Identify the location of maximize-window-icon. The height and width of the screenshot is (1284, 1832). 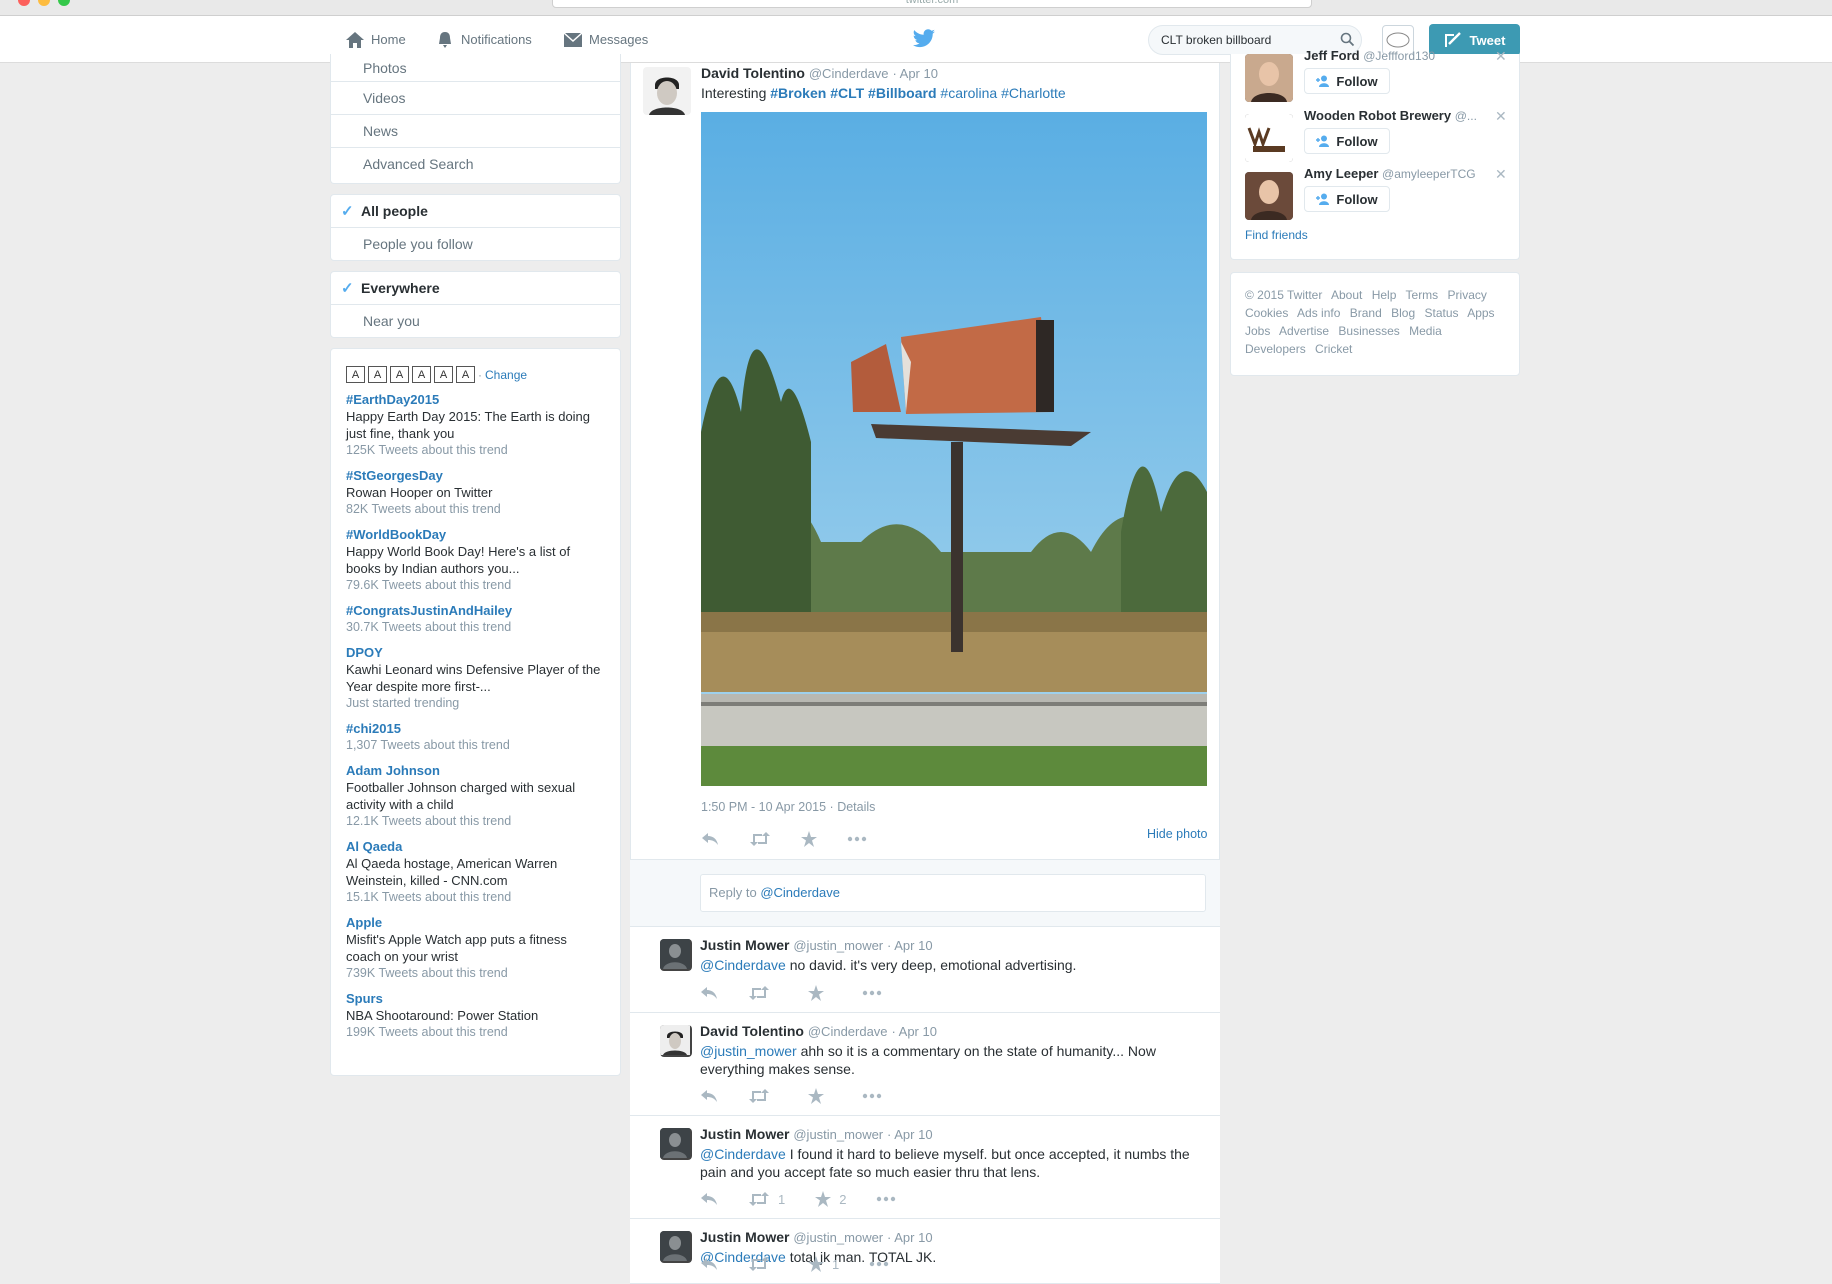
(64, 3).